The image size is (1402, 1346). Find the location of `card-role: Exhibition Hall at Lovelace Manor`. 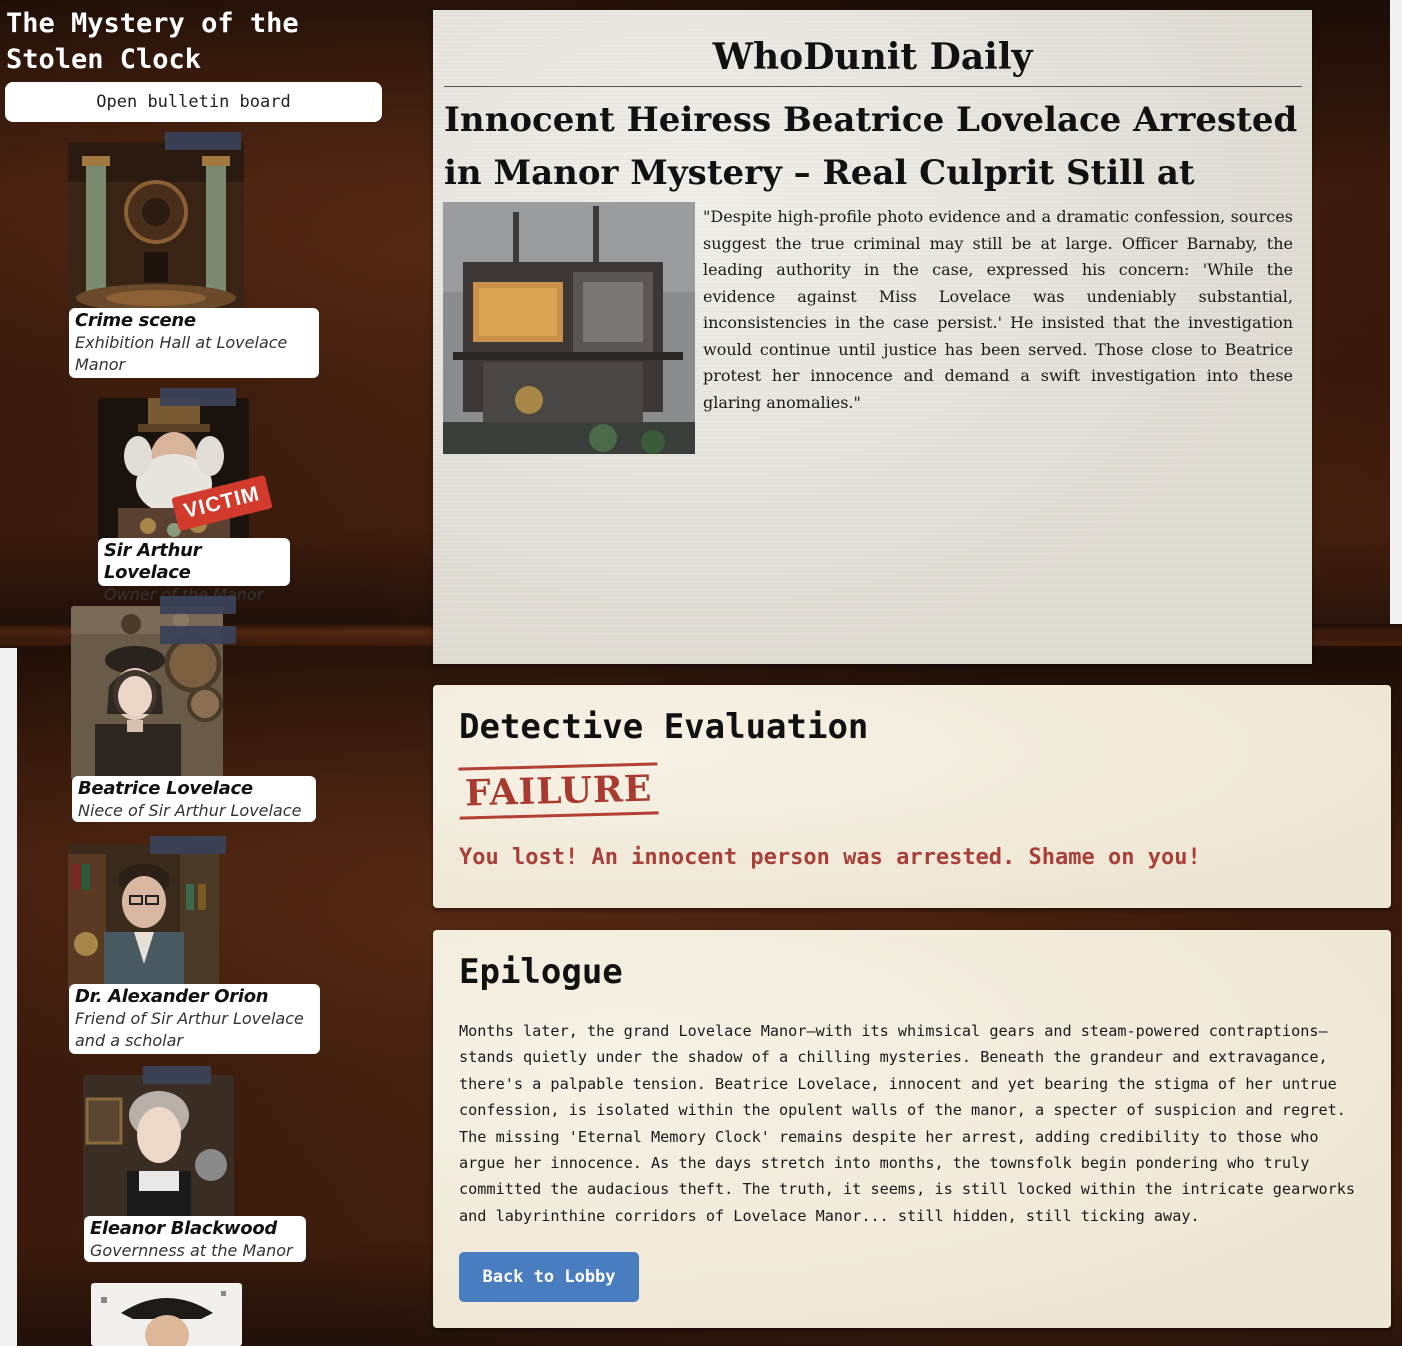

card-role: Exhibition Hall at Lovelace Manor is located at coordinates (181, 353).